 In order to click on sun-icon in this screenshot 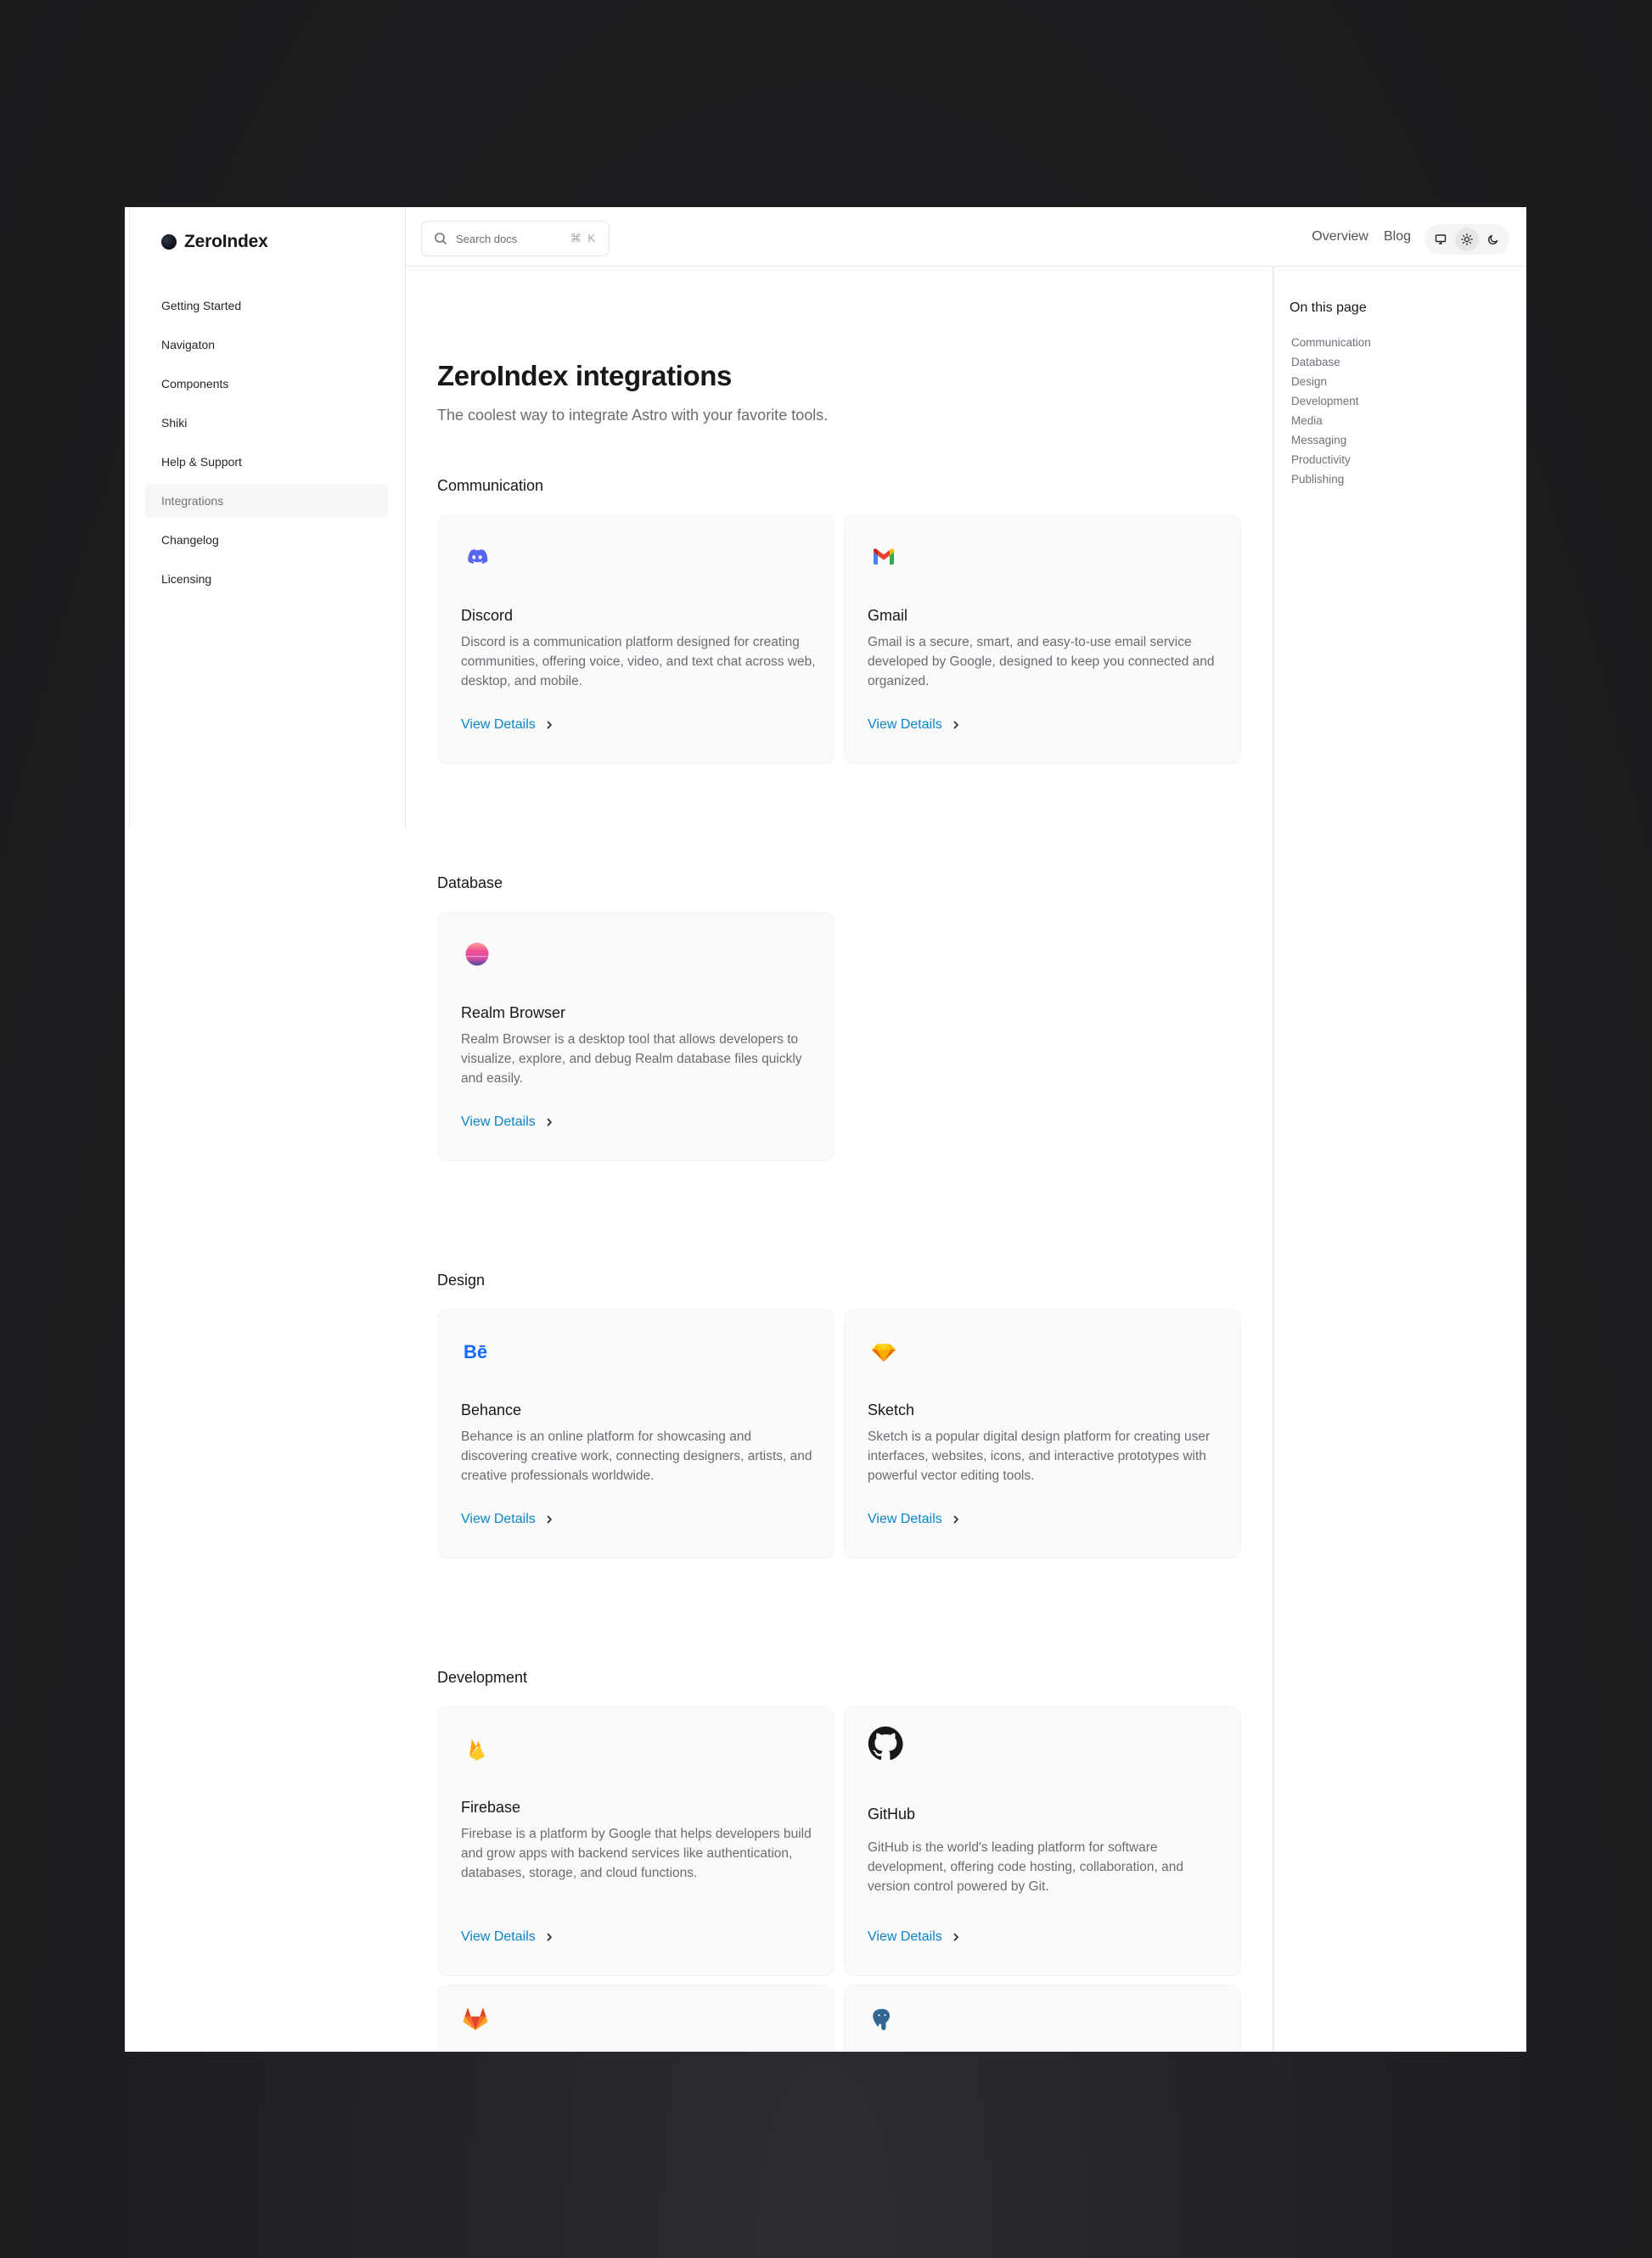, I will do `click(1466, 239)`.